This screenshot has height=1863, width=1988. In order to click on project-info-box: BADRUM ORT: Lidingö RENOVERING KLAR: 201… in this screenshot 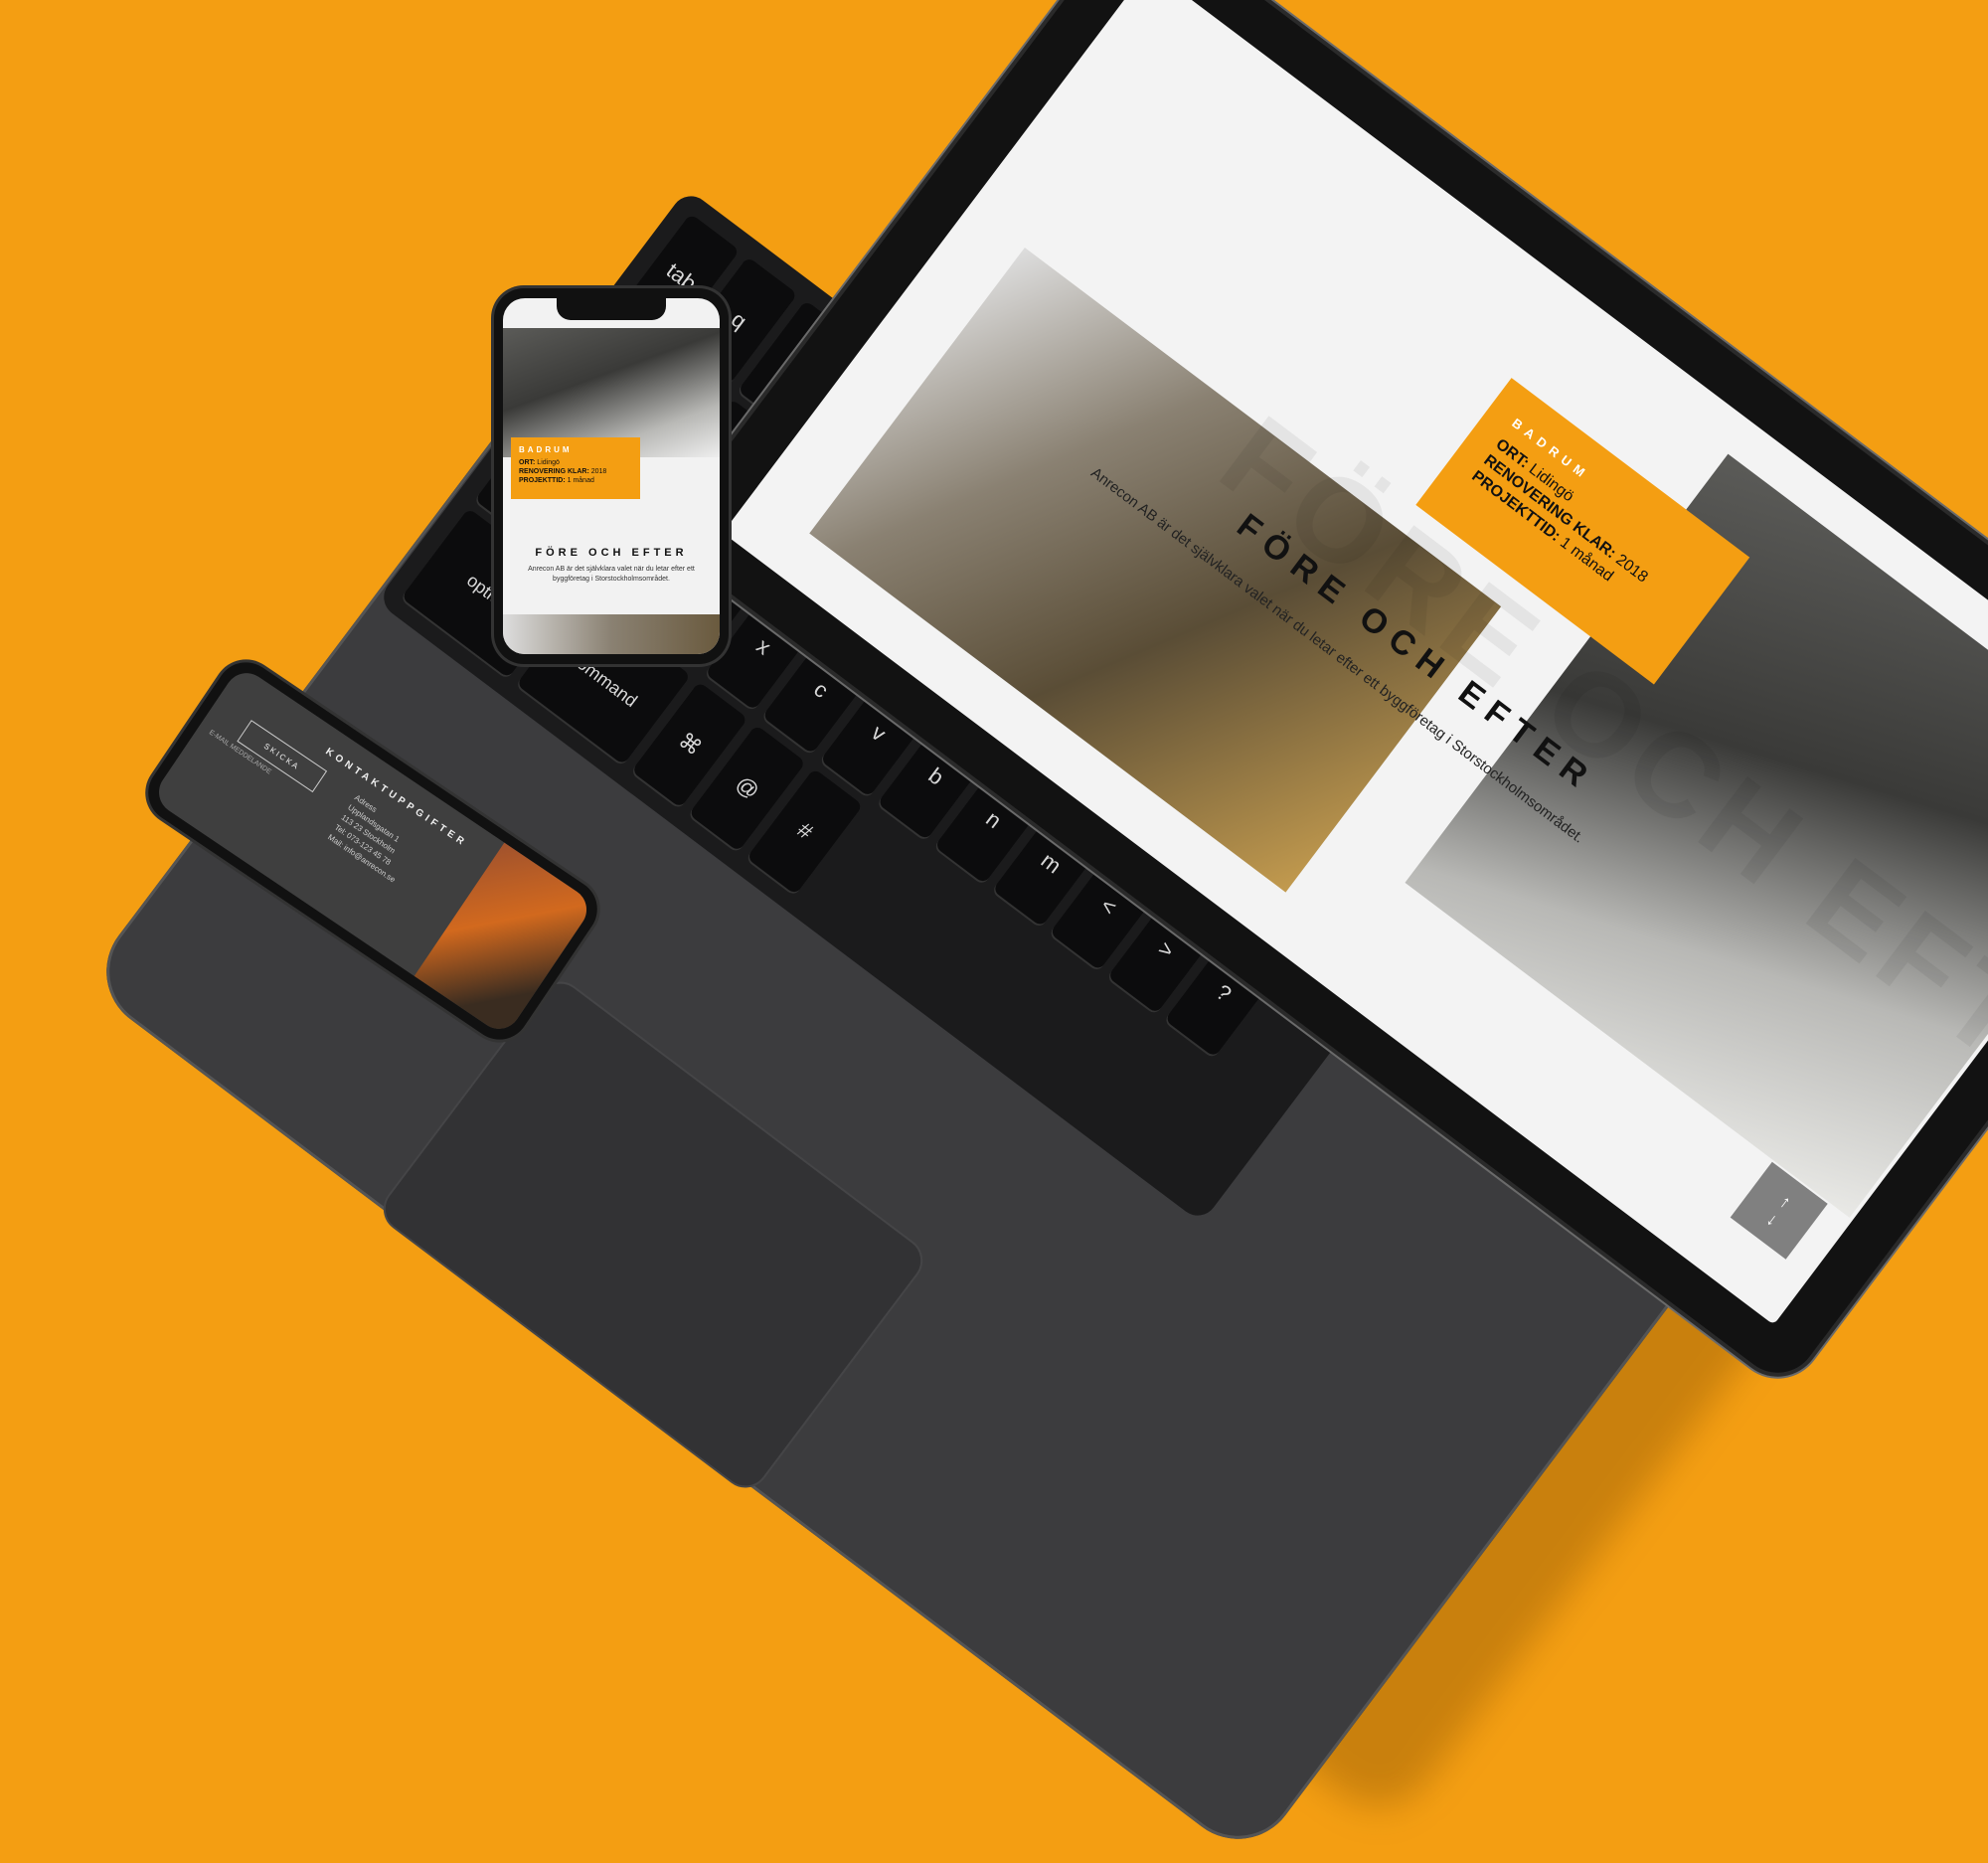, I will do `click(575, 468)`.